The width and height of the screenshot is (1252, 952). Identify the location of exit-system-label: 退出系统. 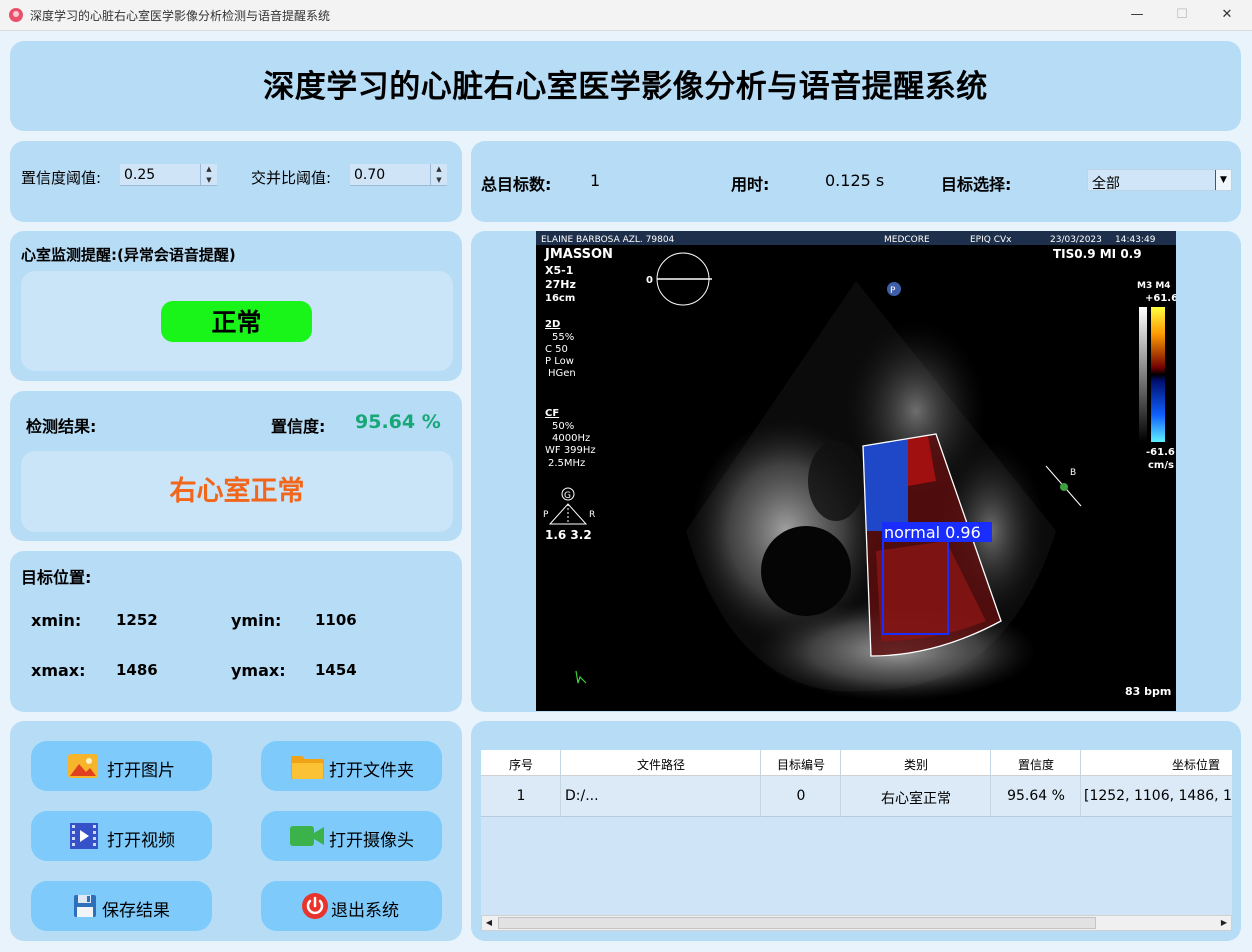
(365, 911).